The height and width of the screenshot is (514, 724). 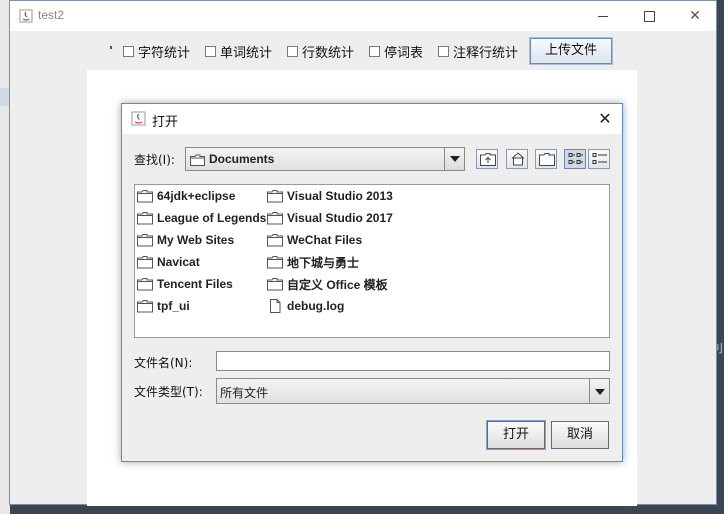 What do you see at coordinates (164, 53) in the screenshot?
I see `checkbox-label: 字符统计` at bounding box center [164, 53].